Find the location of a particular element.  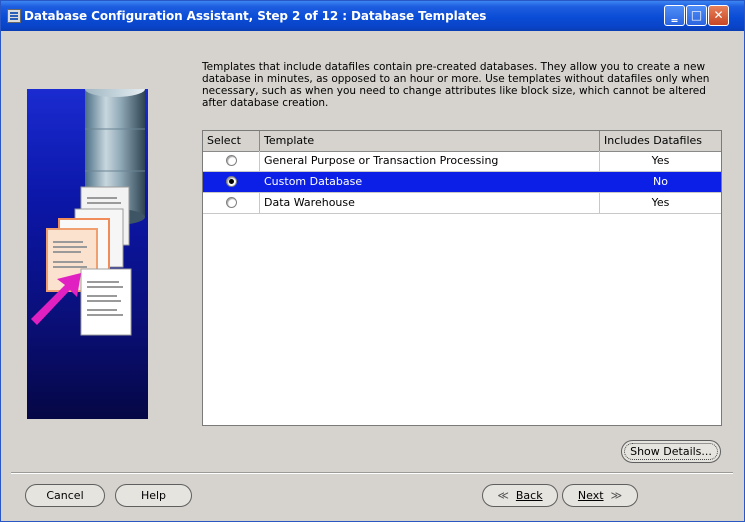

app-icon is located at coordinates (14, 16).